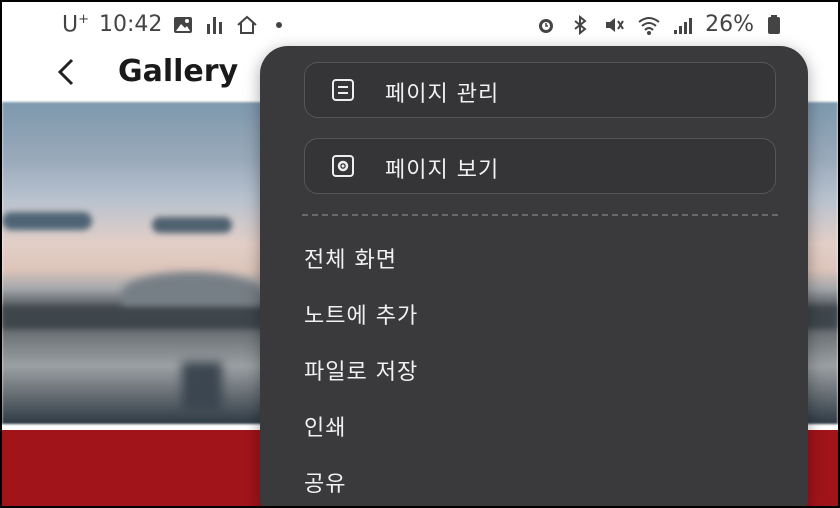 The image size is (840, 508). What do you see at coordinates (580, 25) in the screenshot?
I see `bluetooth-icon` at bounding box center [580, 25].